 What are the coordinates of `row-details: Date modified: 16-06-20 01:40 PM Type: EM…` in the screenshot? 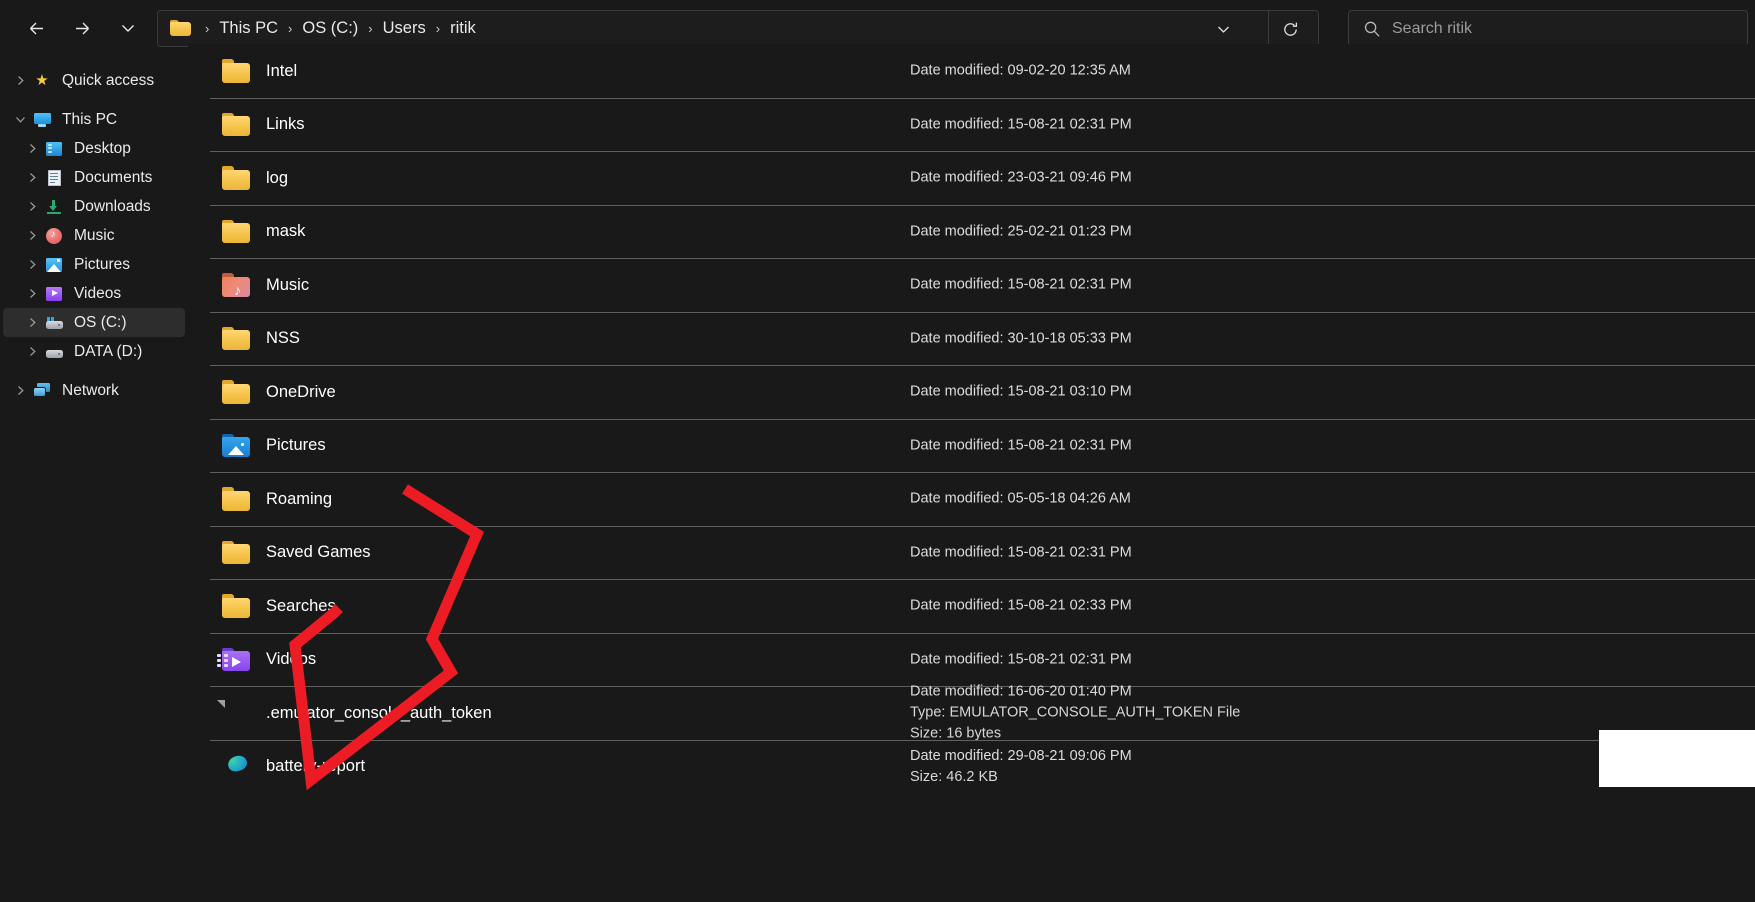 It's located at (1075, 713).